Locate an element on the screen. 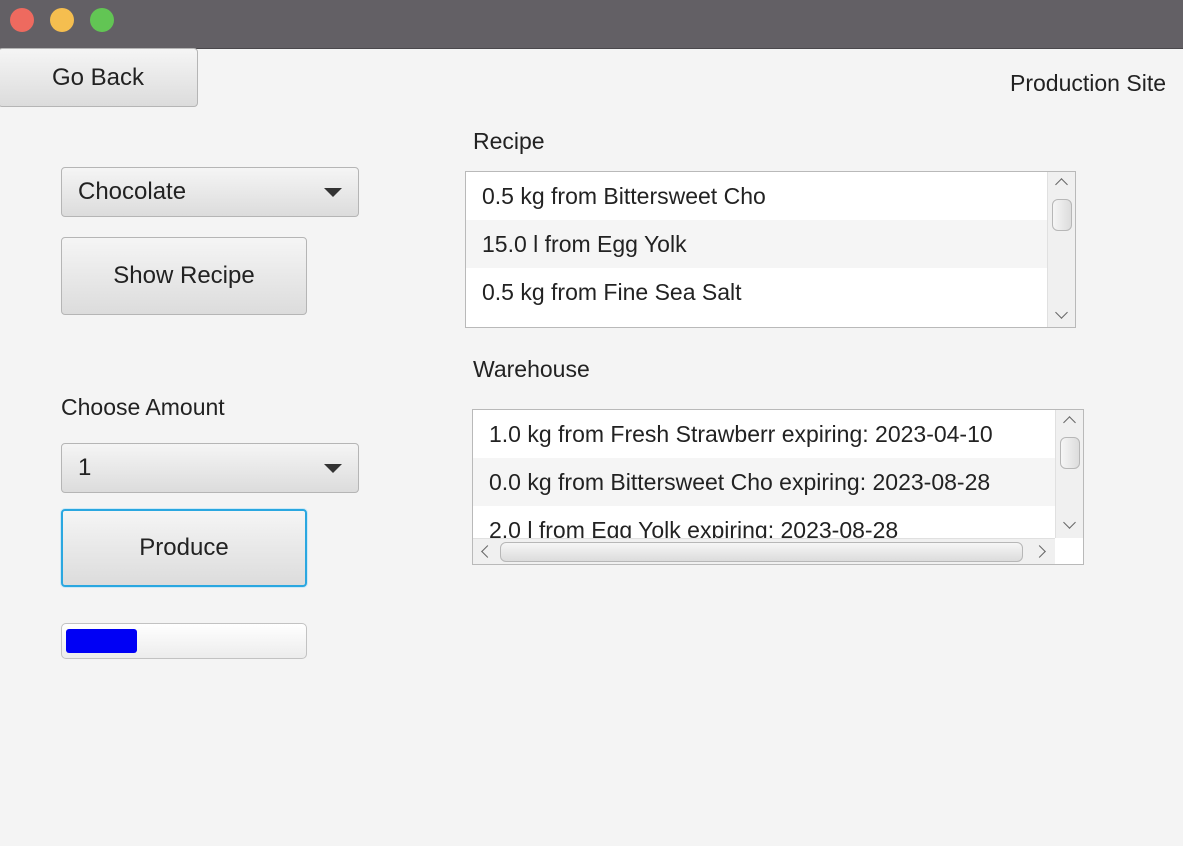  warehouse-vertical-scrollbar is located at coordinates (1069, 474).